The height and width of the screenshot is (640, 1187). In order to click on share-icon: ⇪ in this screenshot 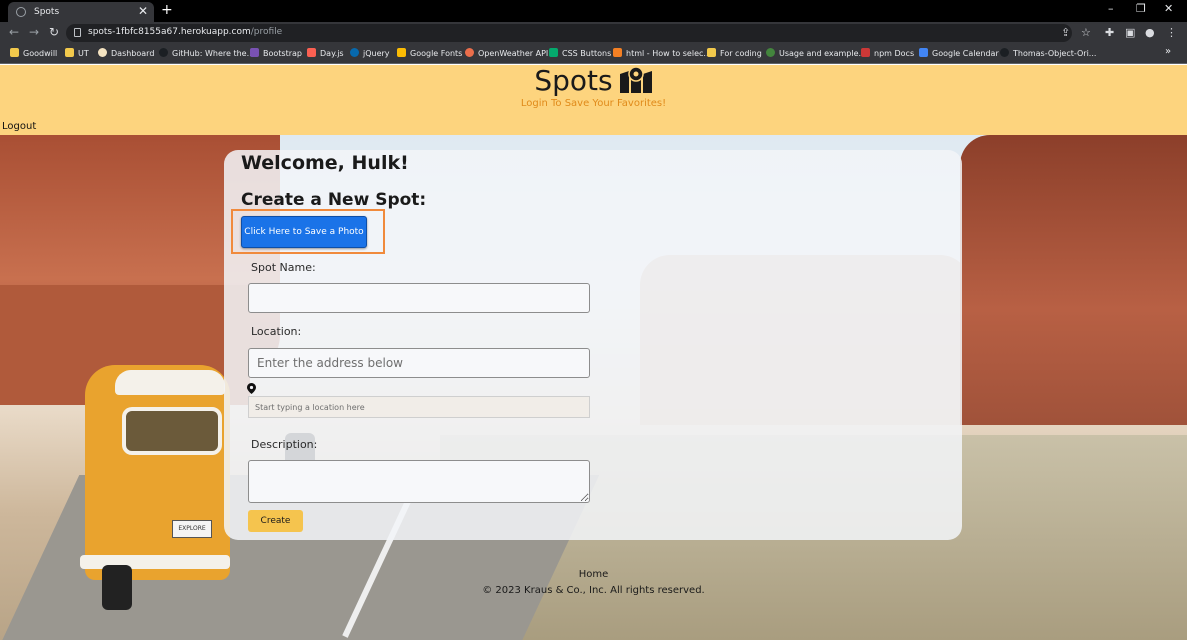, I will do `click(1065, 32)`.